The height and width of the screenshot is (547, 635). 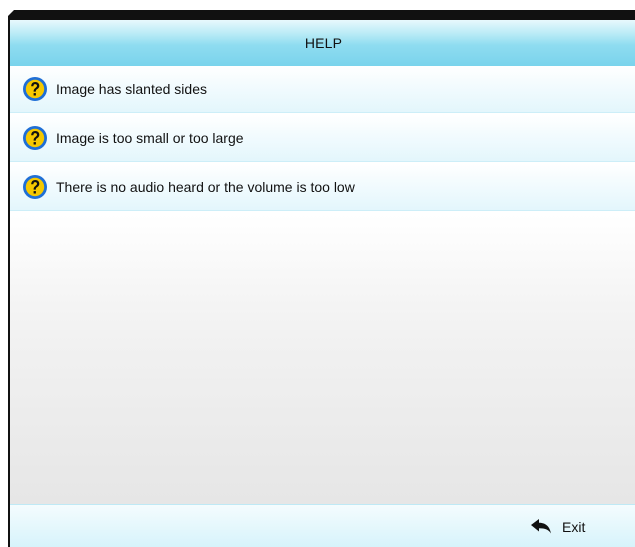 I want to click on exit-label: Exit, so click(x=574, y=527).